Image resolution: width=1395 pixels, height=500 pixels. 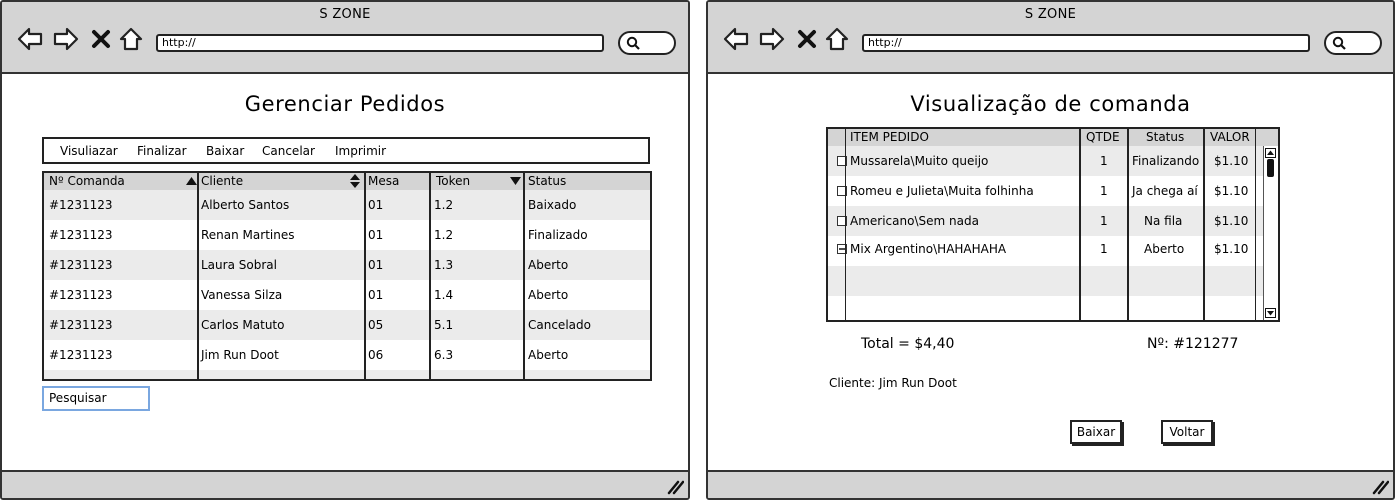 I want to click on column-header-qtde: QTDE, so click(x=1103, y=137).